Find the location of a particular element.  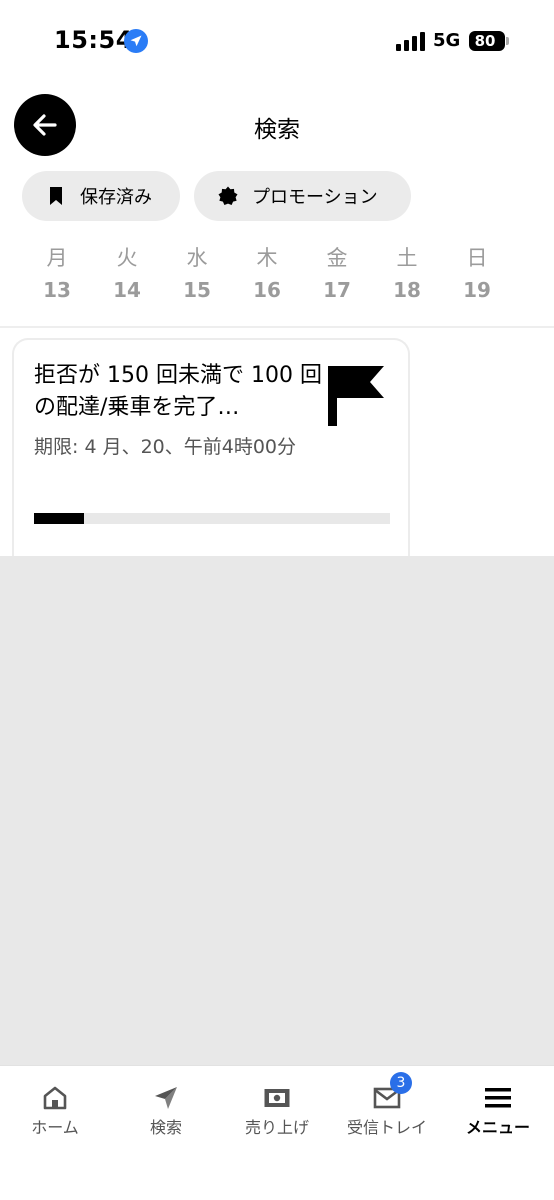

day-item: 水 15 is located at coordinates (197, 273).